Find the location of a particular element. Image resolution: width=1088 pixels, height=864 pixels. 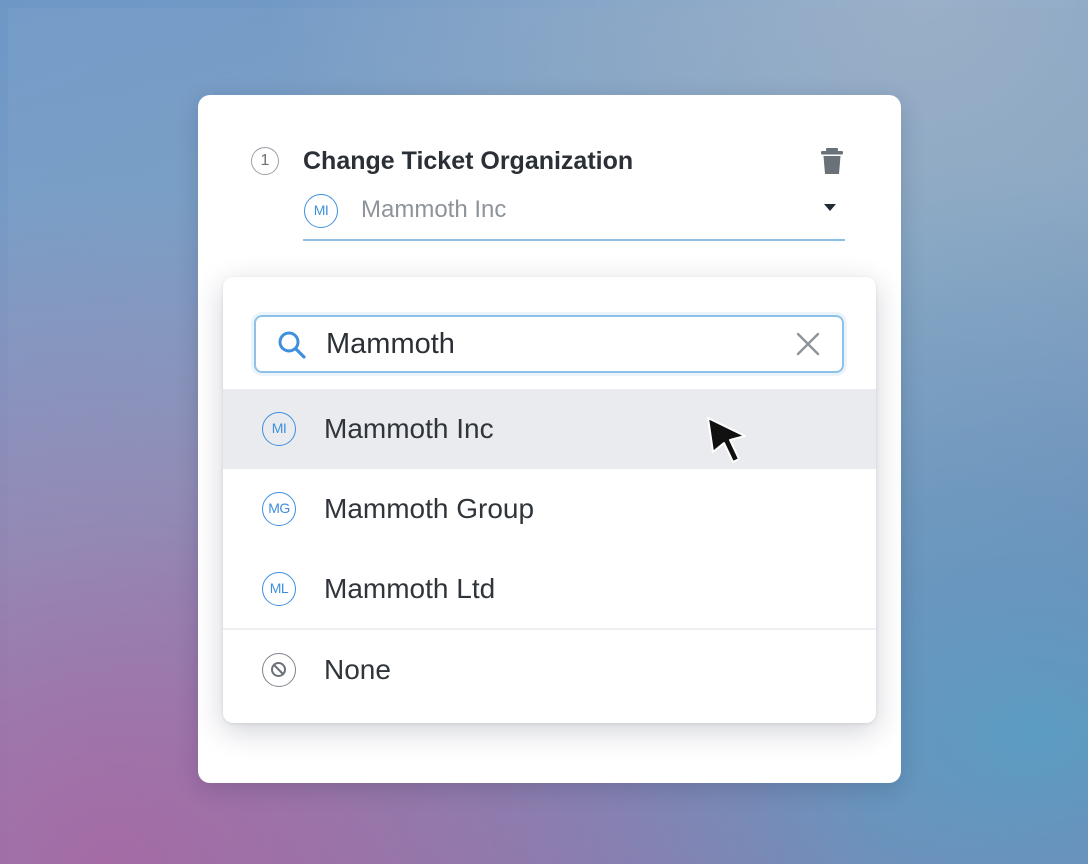

step-title: Change Ticket Organization is located at coordinates (468, 161).